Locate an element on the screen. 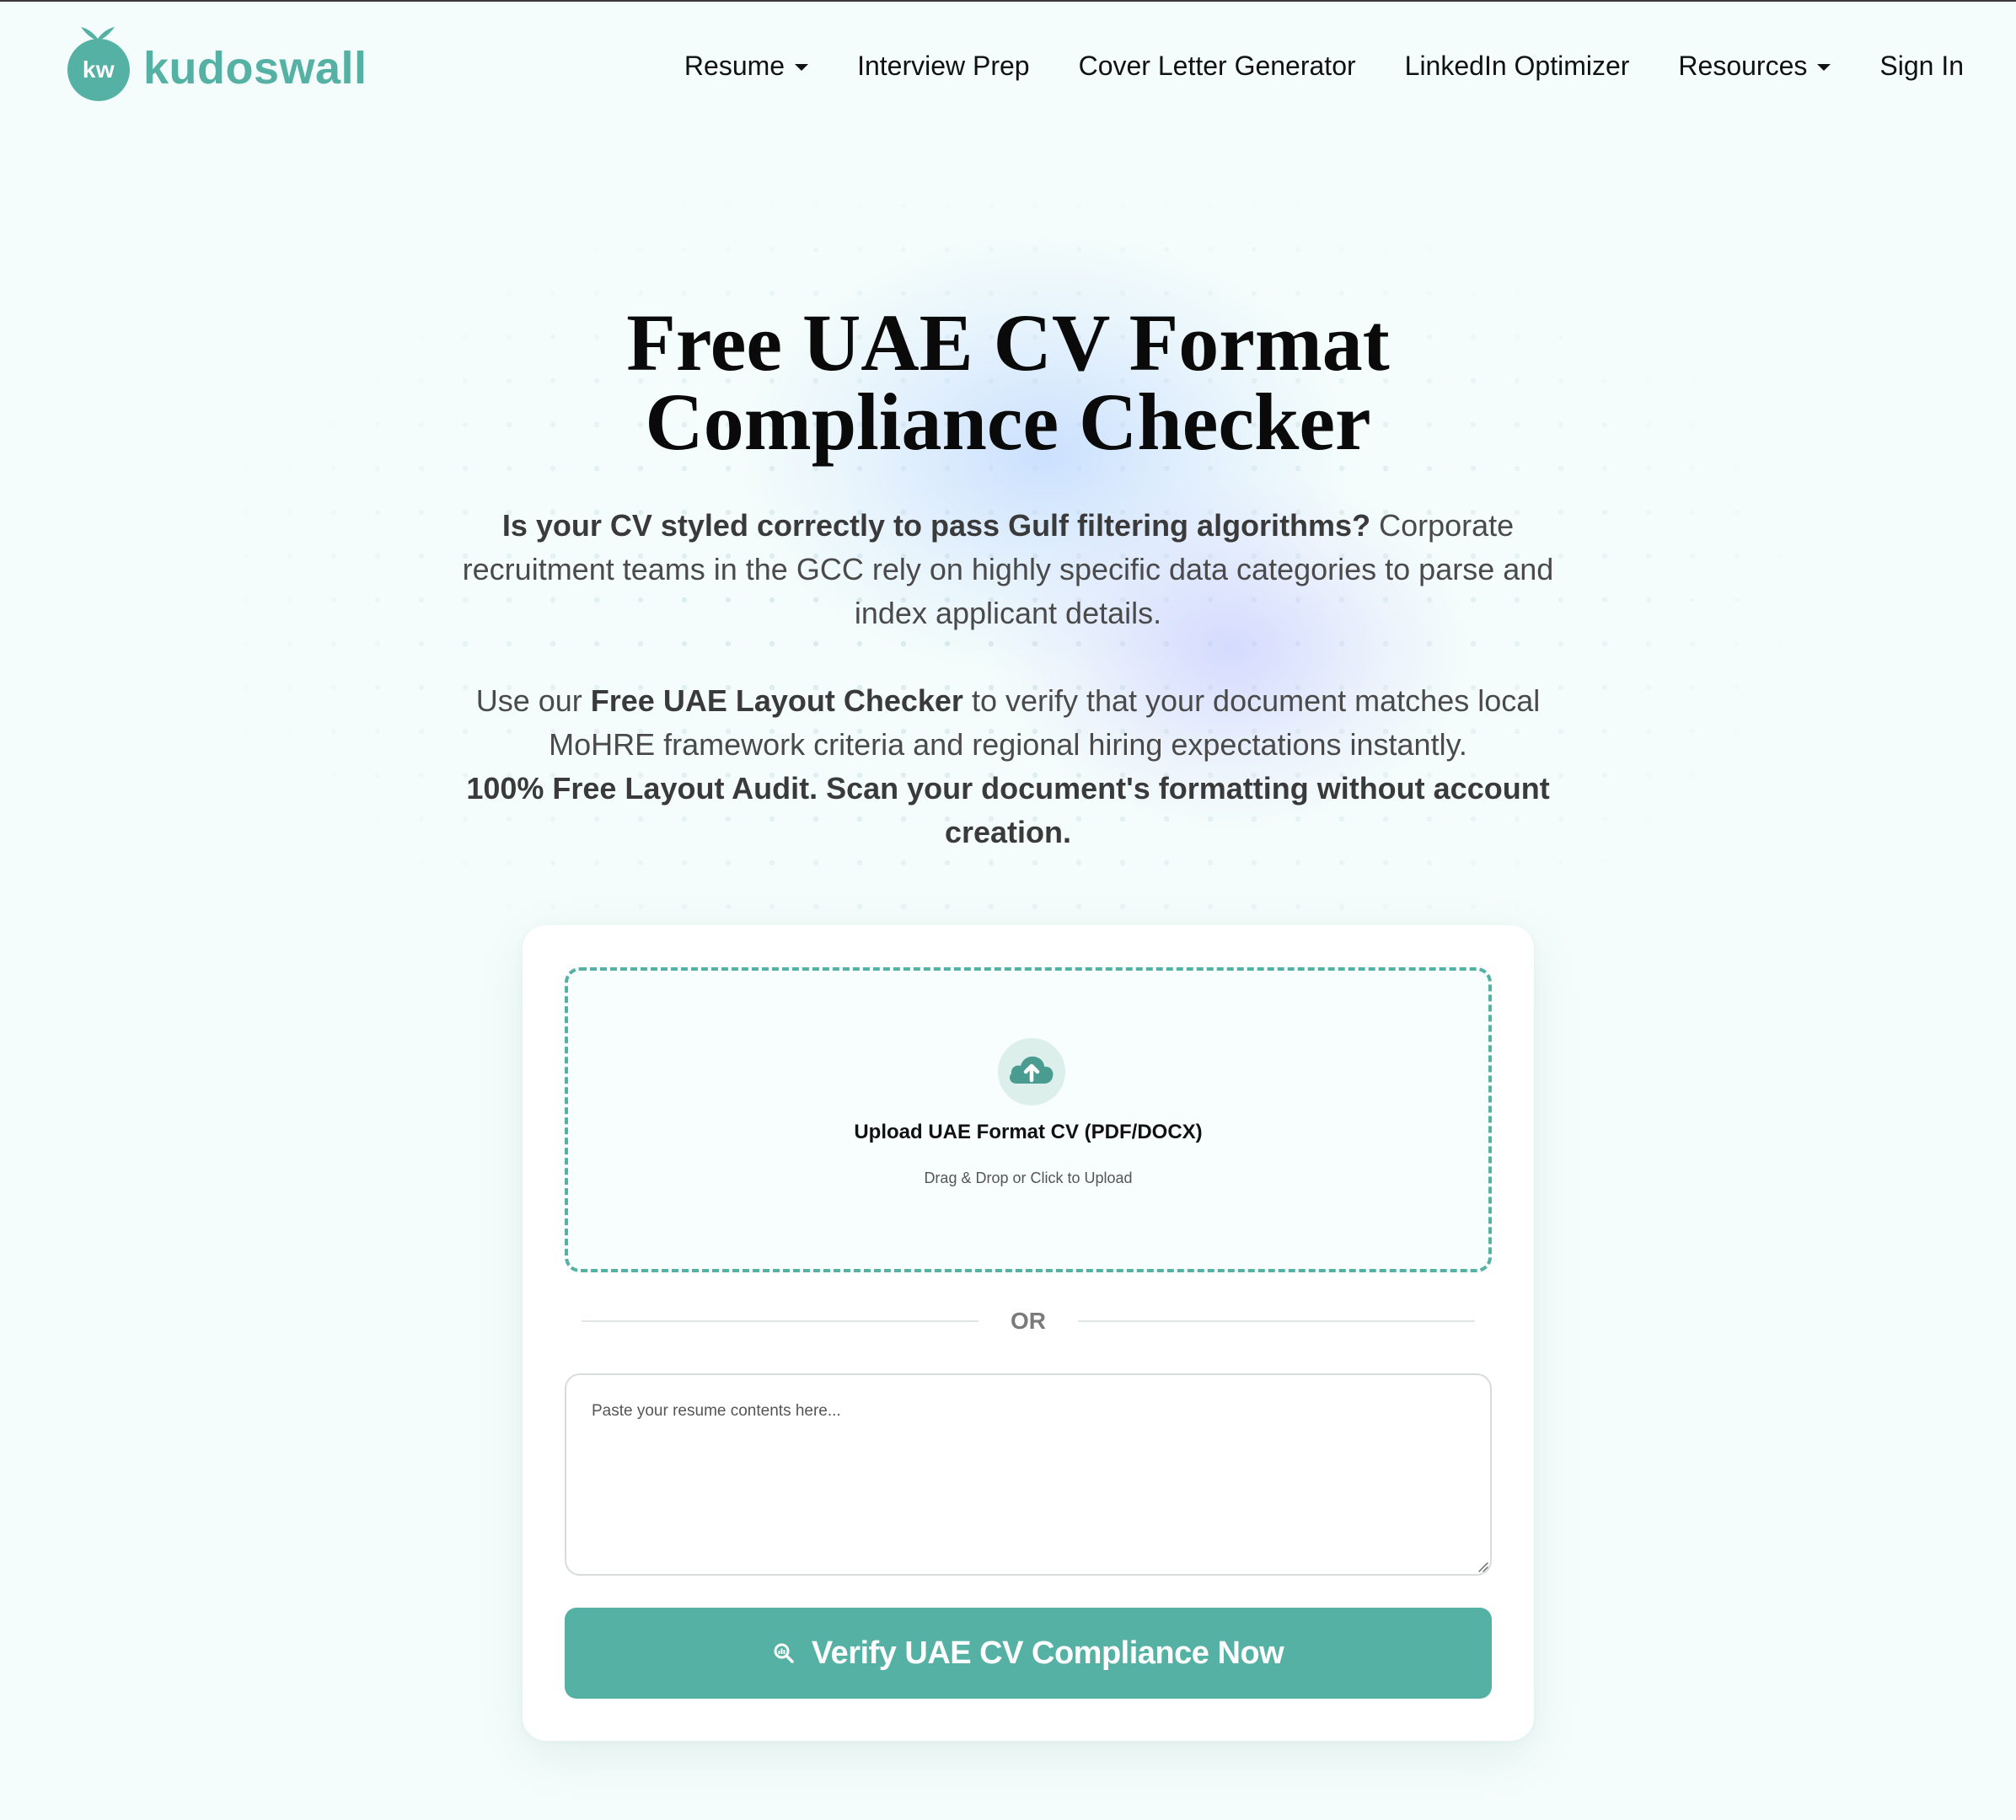  resize-handle-icon is located at coordinates (1482, 1566).